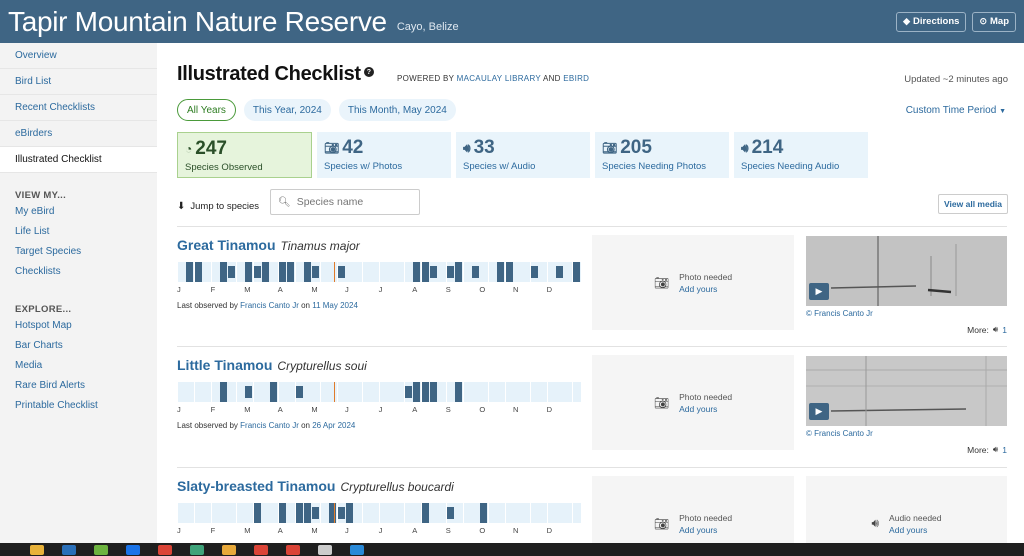  What do you see at coordinates (78, 231) in the screenshot?
I see `sidebar-link-life-list: Life List` at bounding box center [78, 231].